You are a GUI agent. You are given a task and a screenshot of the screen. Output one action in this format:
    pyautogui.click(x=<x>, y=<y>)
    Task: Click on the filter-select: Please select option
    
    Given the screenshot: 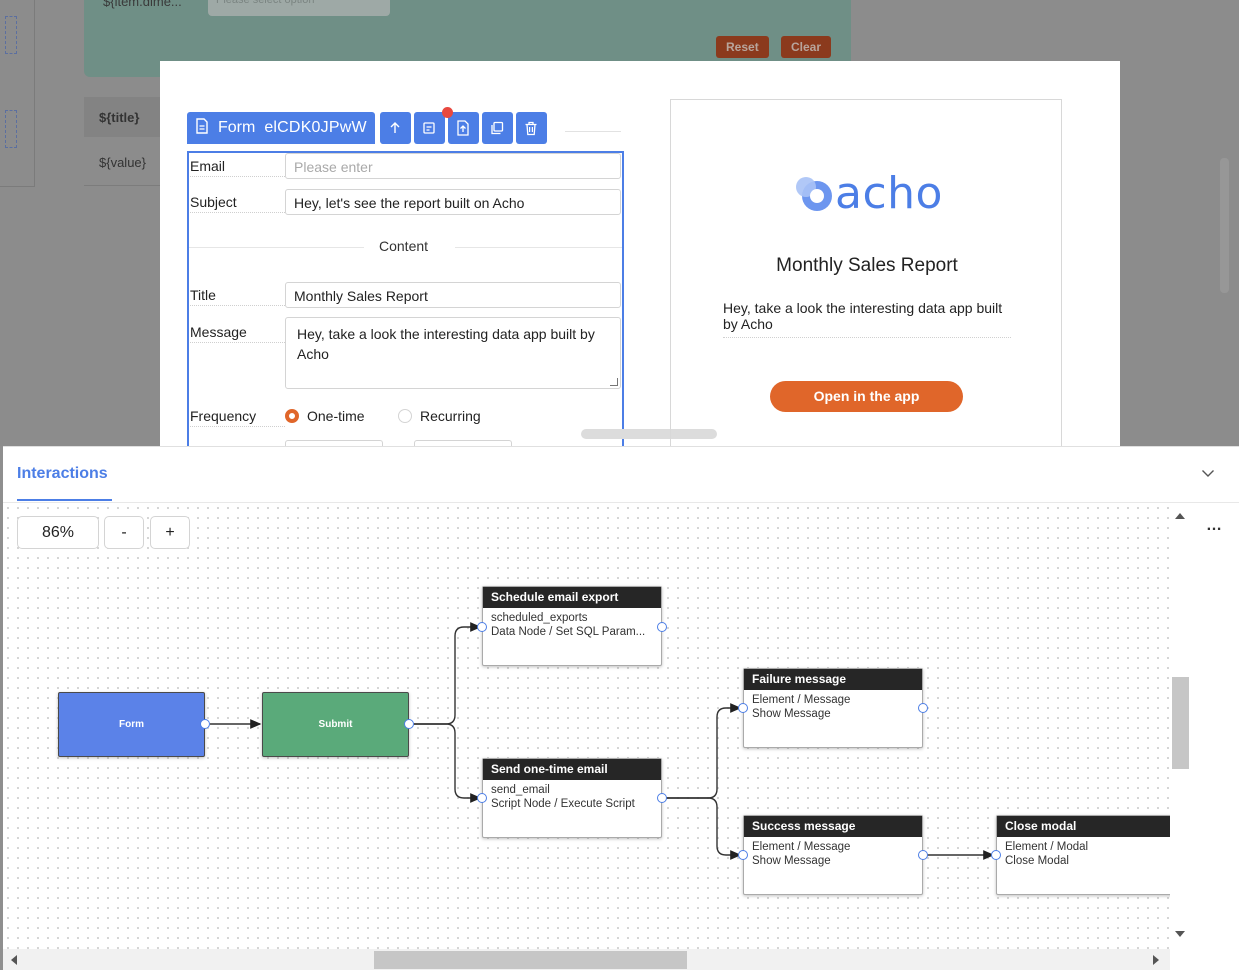 What is the action you would take?
    pyautogui.click(x=299, y=8)
    